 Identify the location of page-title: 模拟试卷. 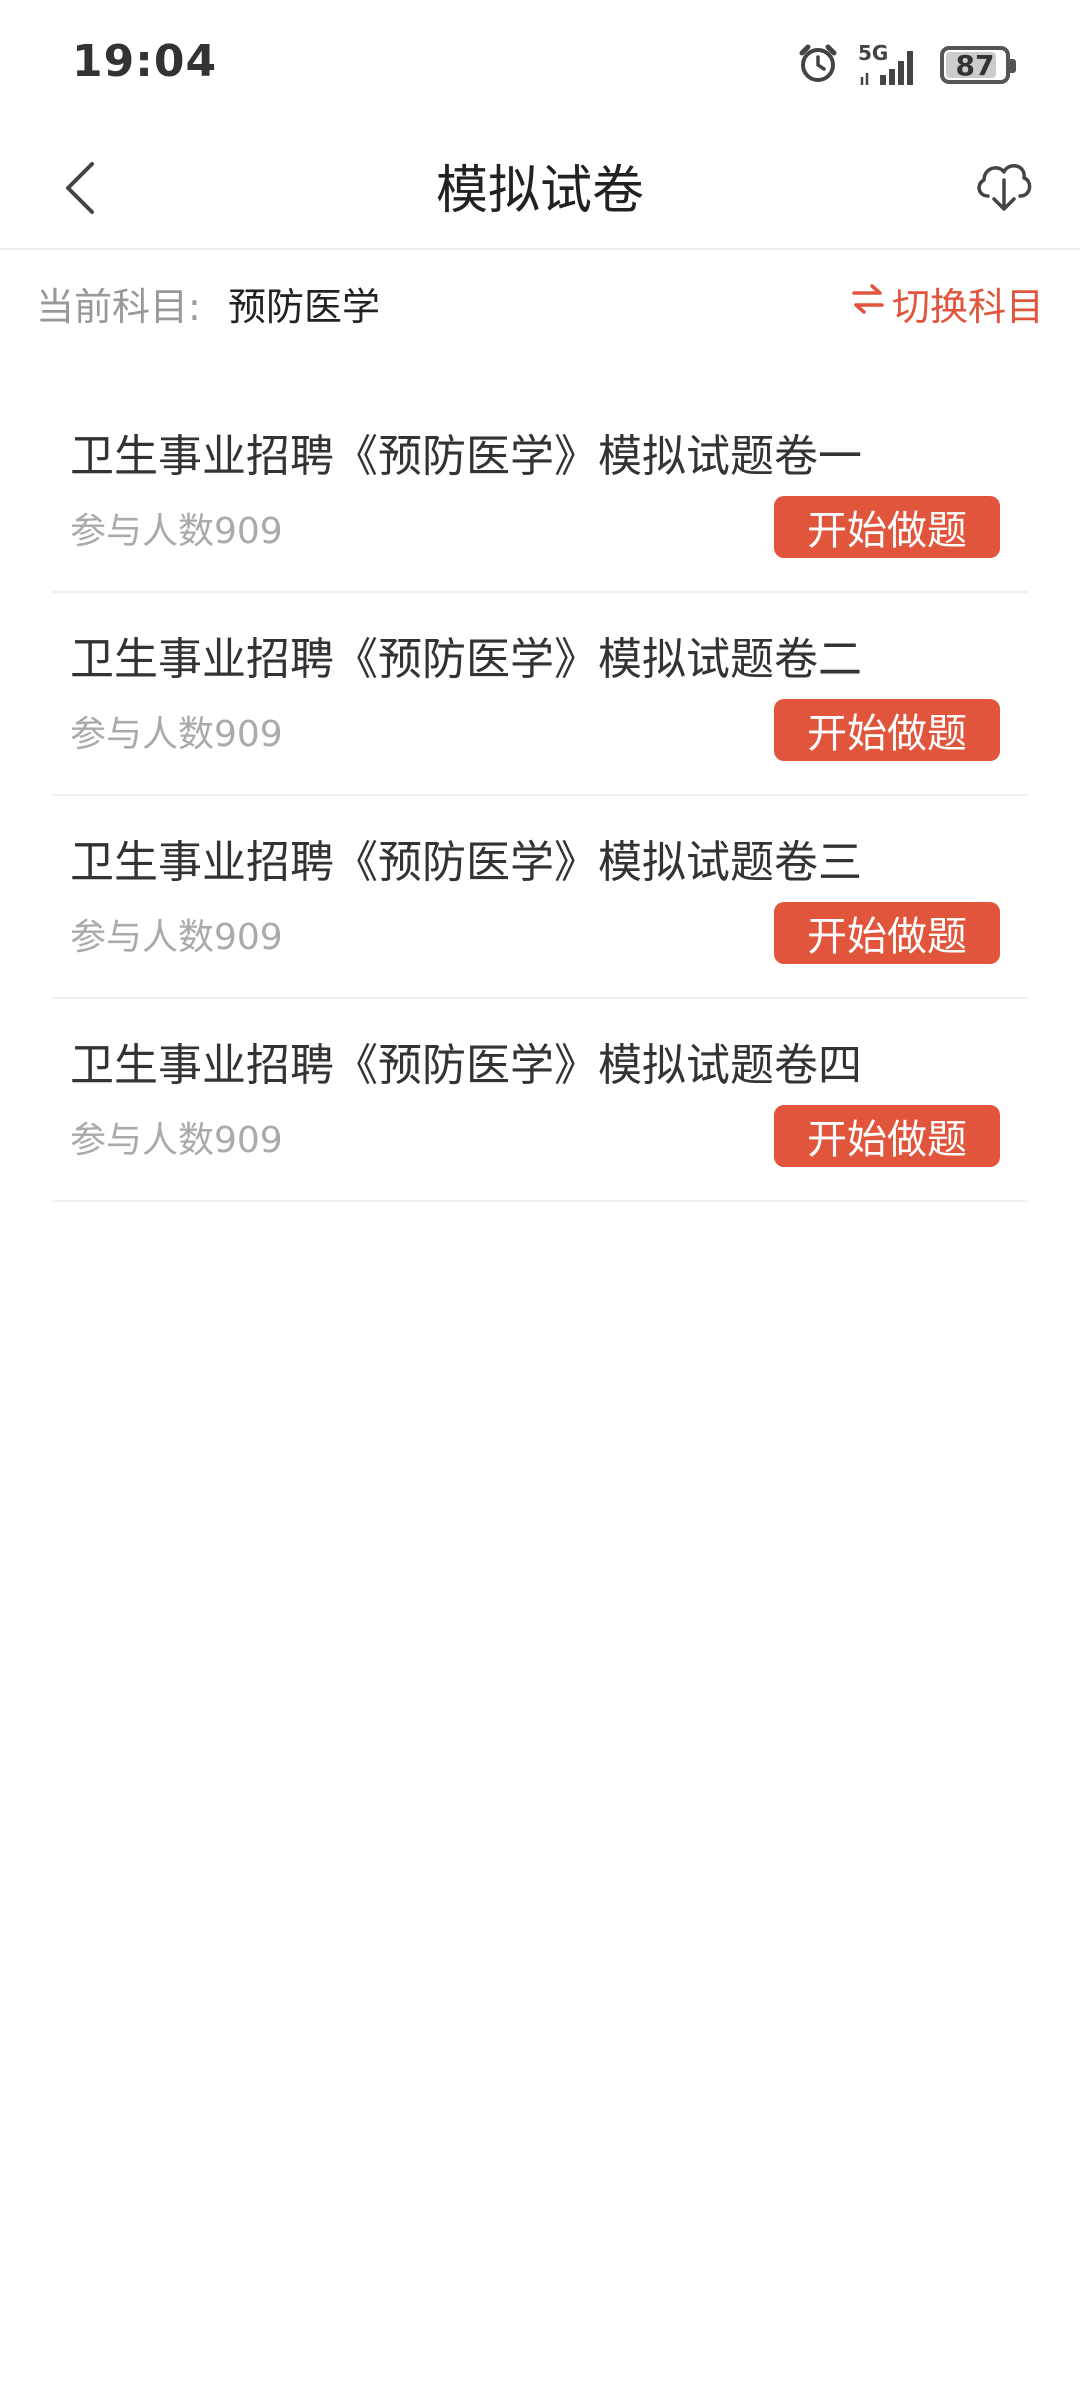
(539, 191).